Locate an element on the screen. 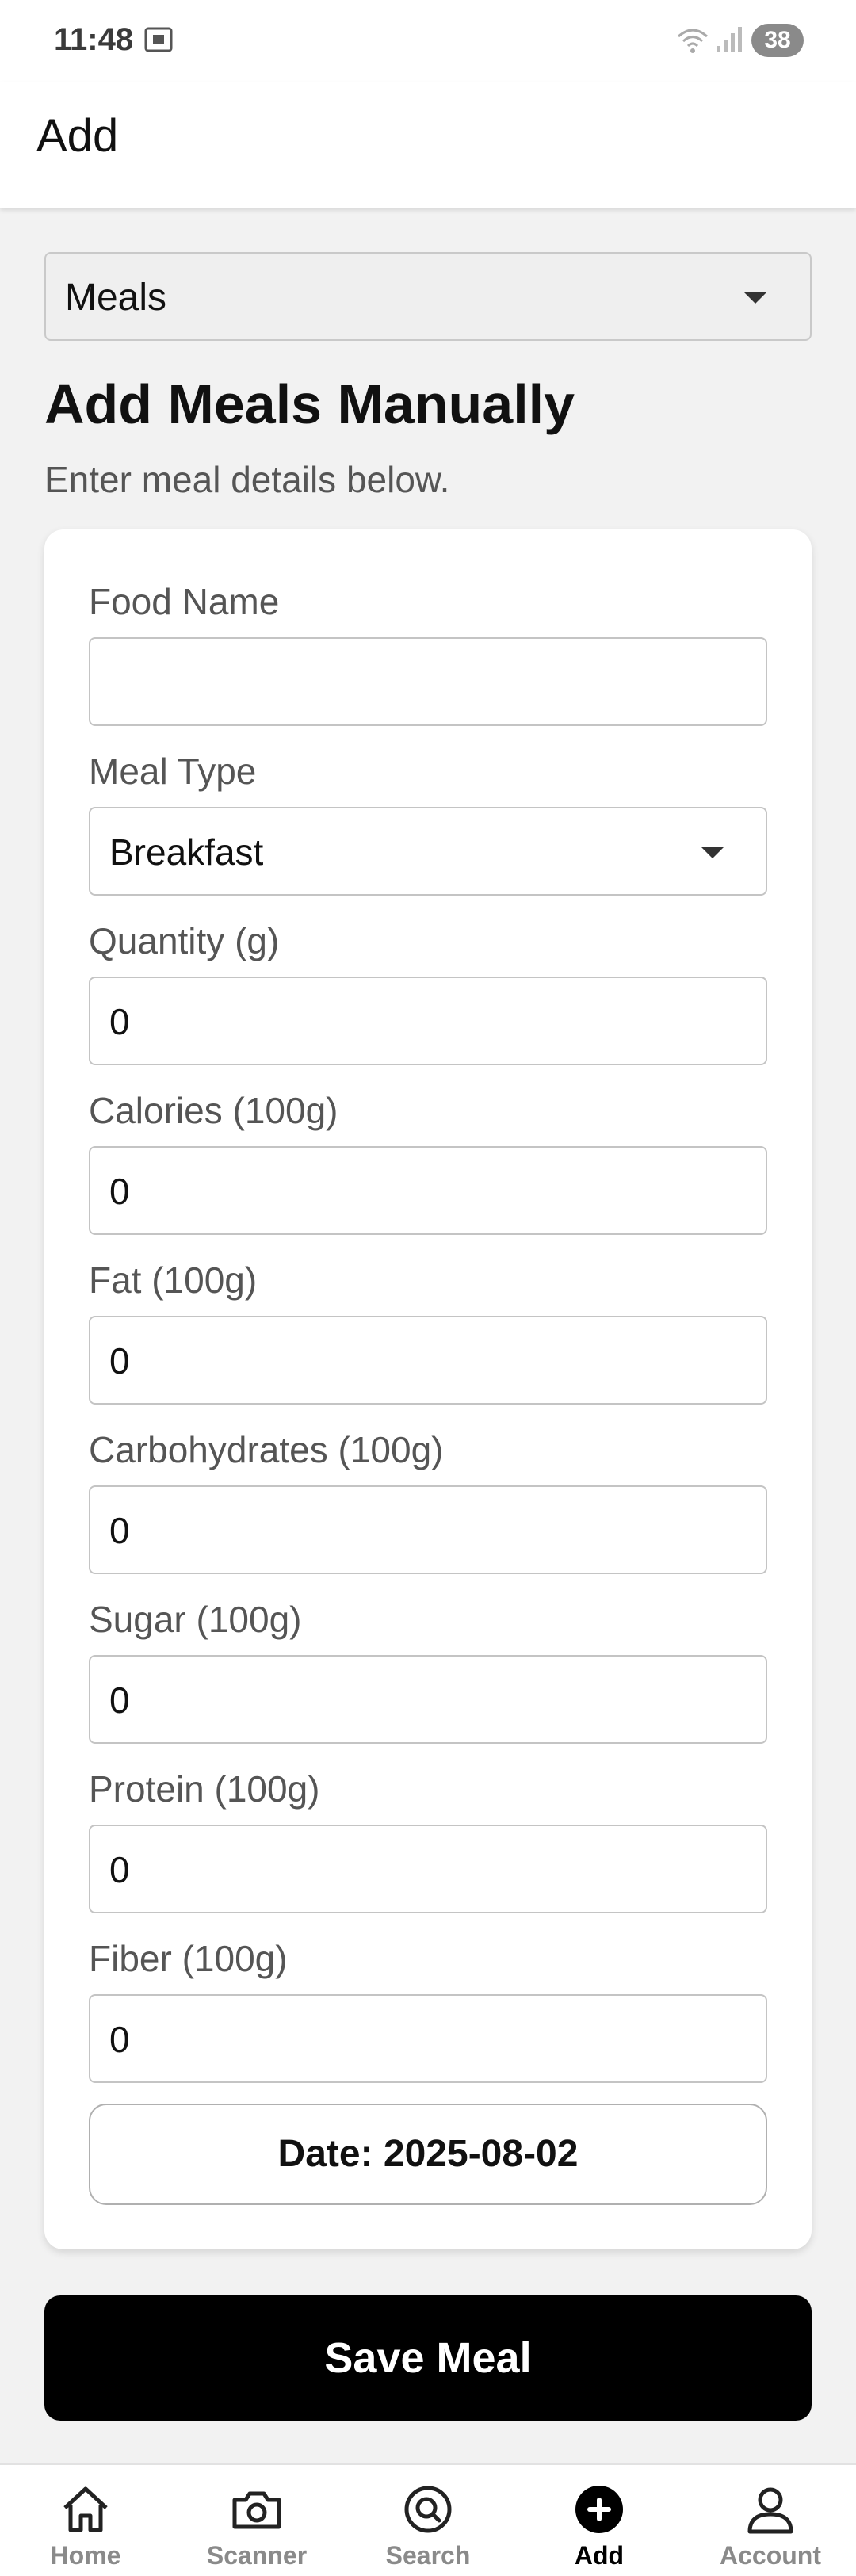 The image size is (856, 2576). meal-type-label: Meal Type is located at coordinates (173, 771).